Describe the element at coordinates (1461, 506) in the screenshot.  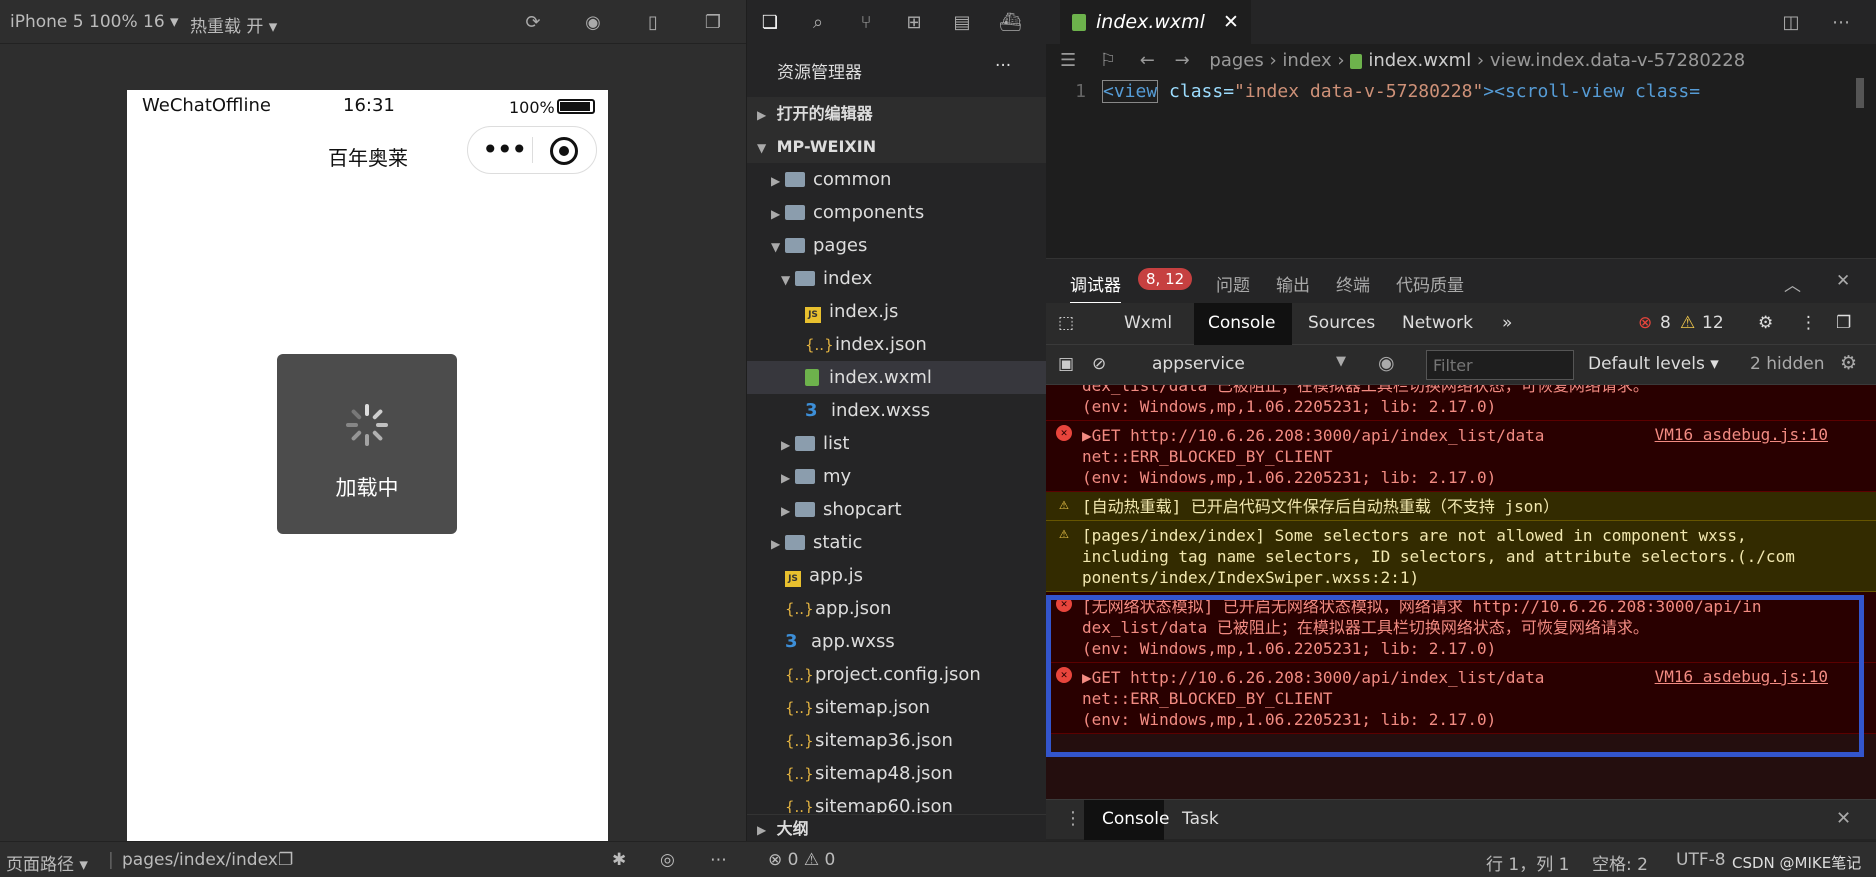
I see `console-warning-message: ⚠ [自动热重载] 已开启代码文件保存后自动热重载（不支持 json）` at that location.